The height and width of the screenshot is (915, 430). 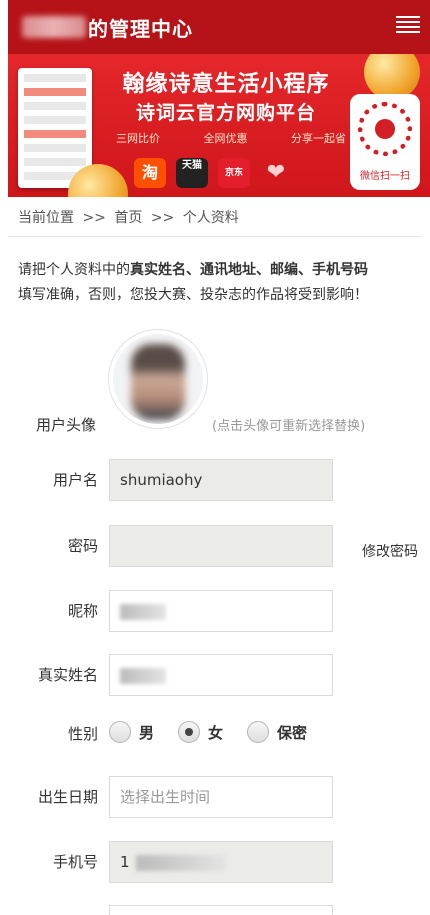 What do you see at coordinates (140, 29) in the screenshot?
I see `page-title: 的管理中心` at bounding box center [140, 29].